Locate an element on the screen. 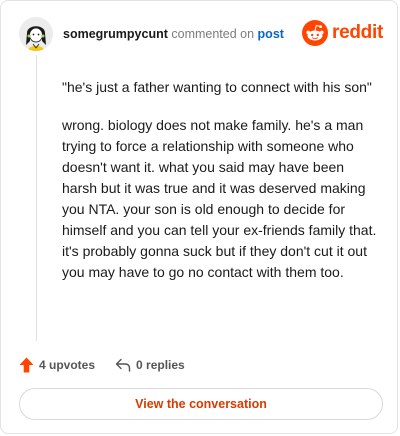 Image resolution: width=400 pixels, height=436 pixels. replies-stat: 0 replies is located at coordinates (150, 365).